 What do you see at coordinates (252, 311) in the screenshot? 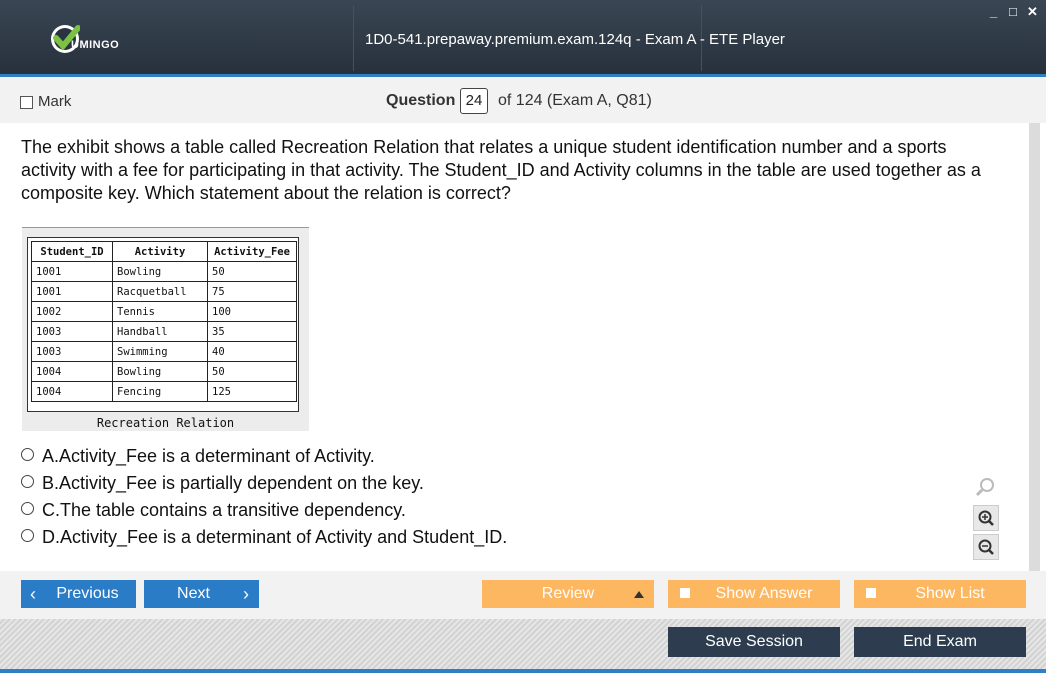
I see `table-cell: 100` at bounding box center [252, 311].